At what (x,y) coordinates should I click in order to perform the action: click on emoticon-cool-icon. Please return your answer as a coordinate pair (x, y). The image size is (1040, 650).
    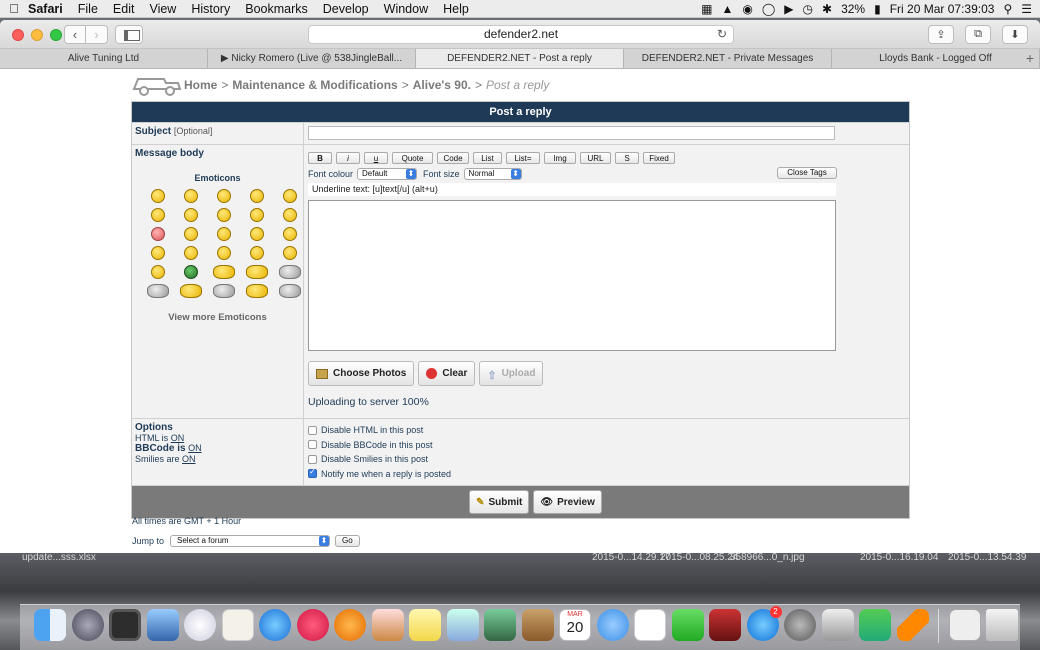
    Looking at the image, I should click on (190, 215).